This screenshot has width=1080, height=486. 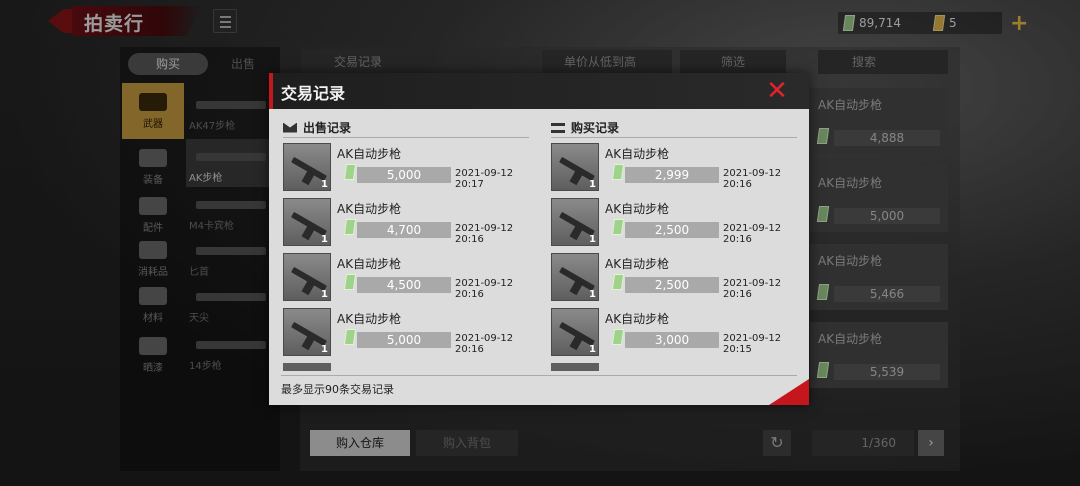 What do you see at coordinates (539, 375) in the screenshot?
I see `footer-divider` at bounding box center [539, 375].